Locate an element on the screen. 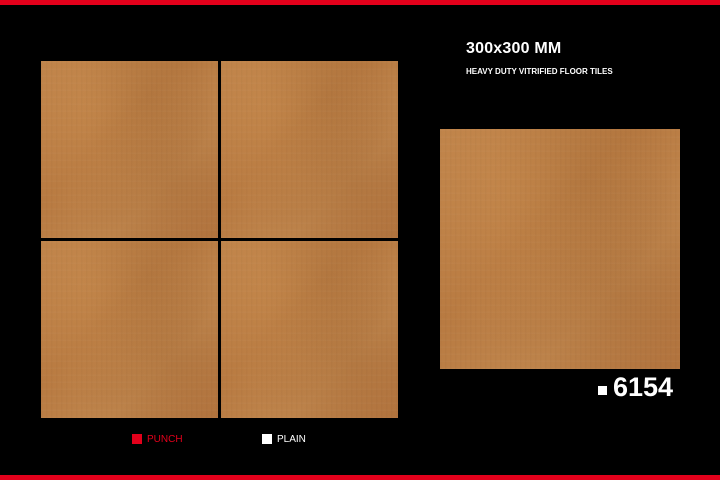 This screenshot has width=720, height=480. tile-grid-top-right is located at coordinates (309, 149).